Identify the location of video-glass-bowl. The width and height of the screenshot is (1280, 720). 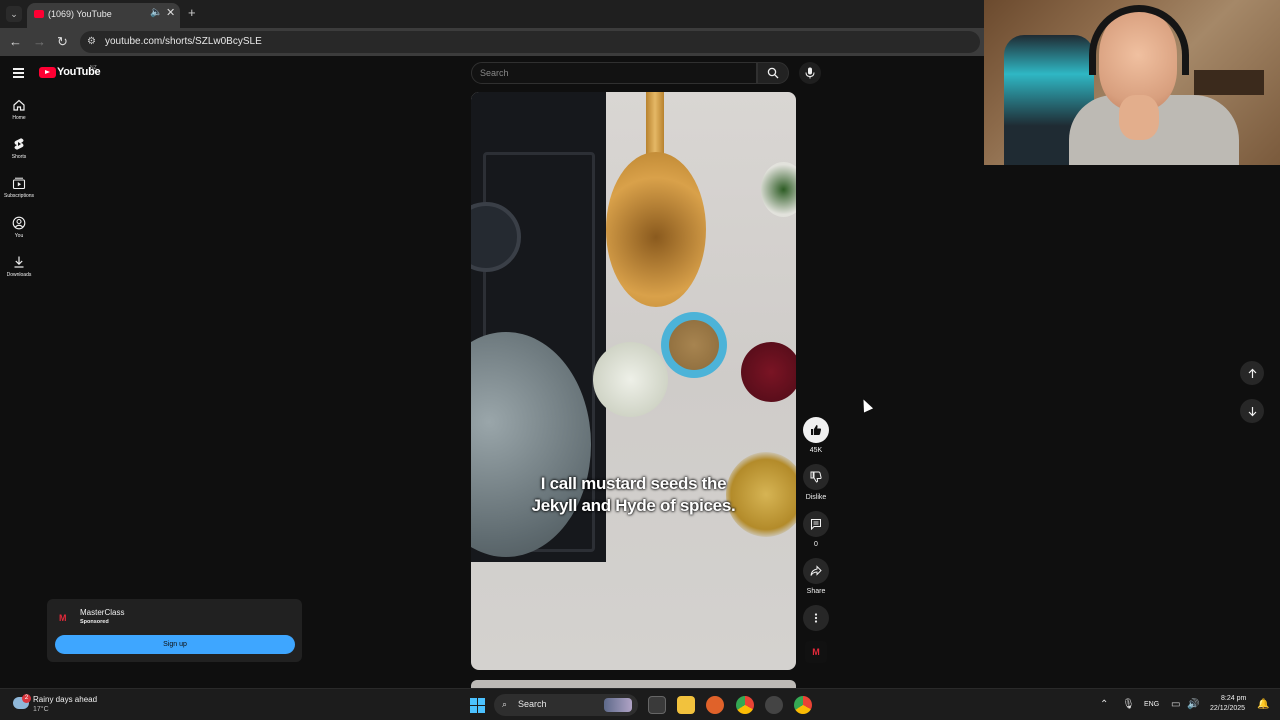
(630, 379).